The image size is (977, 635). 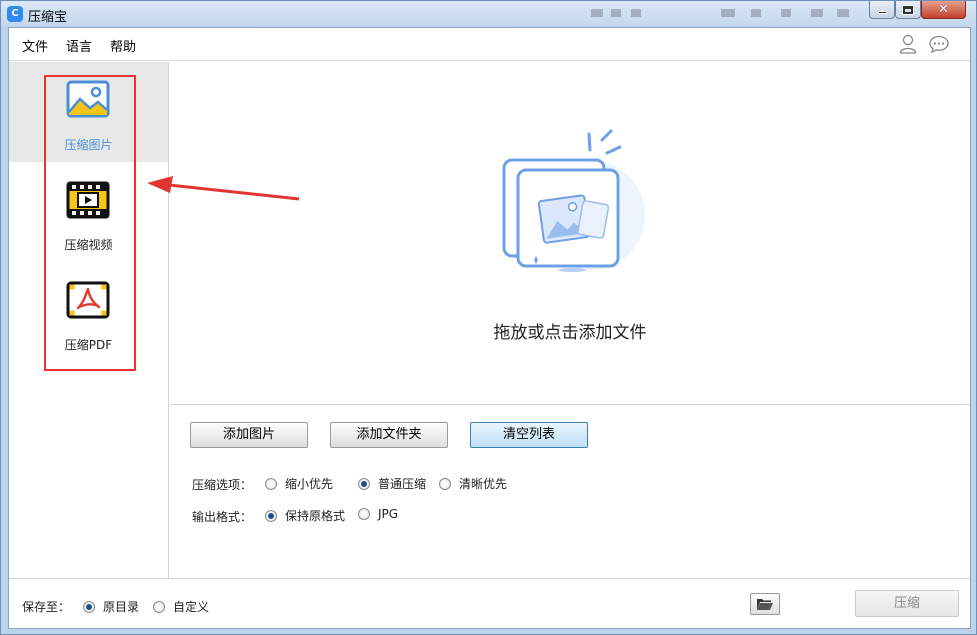 I want to click on sidebar: 压缩图片 压缩视频 压缩PDF, so click(x=89, y=320).